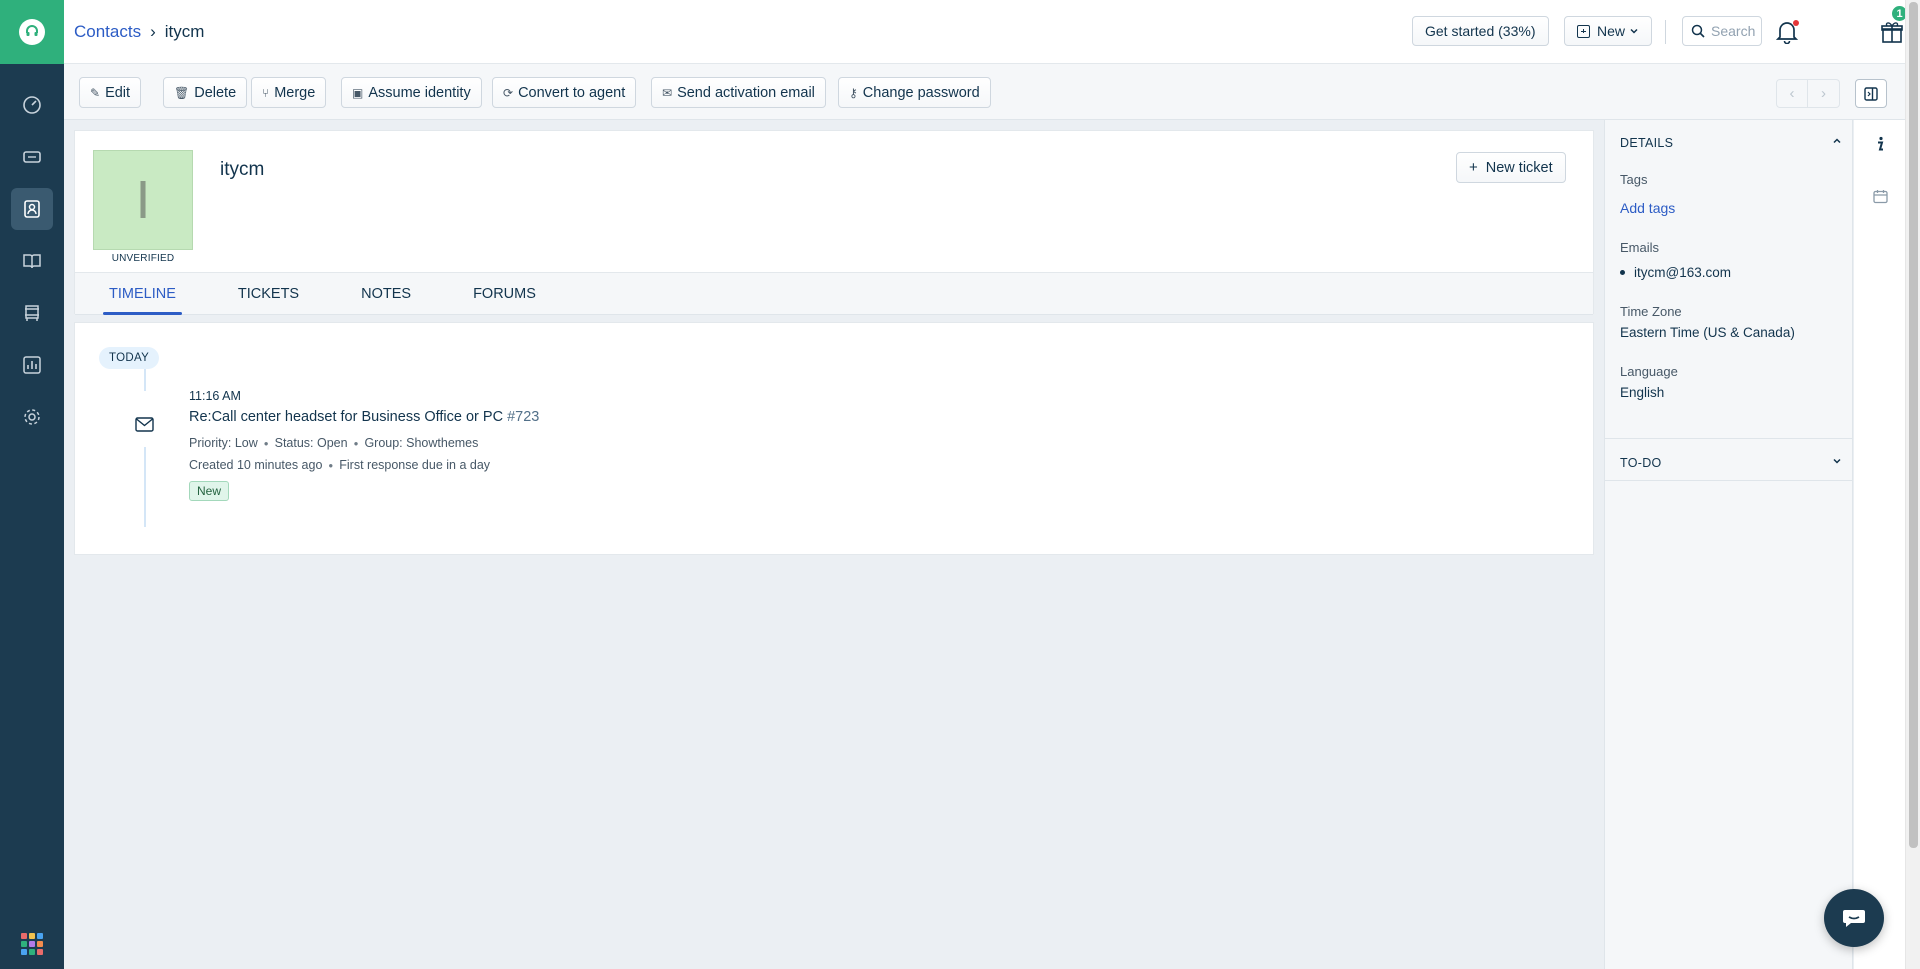 The image size is (1920, 969). Describe the element at coordinates (1894, 24) in the screenshot. I see `gift-icon: 1` at that location.